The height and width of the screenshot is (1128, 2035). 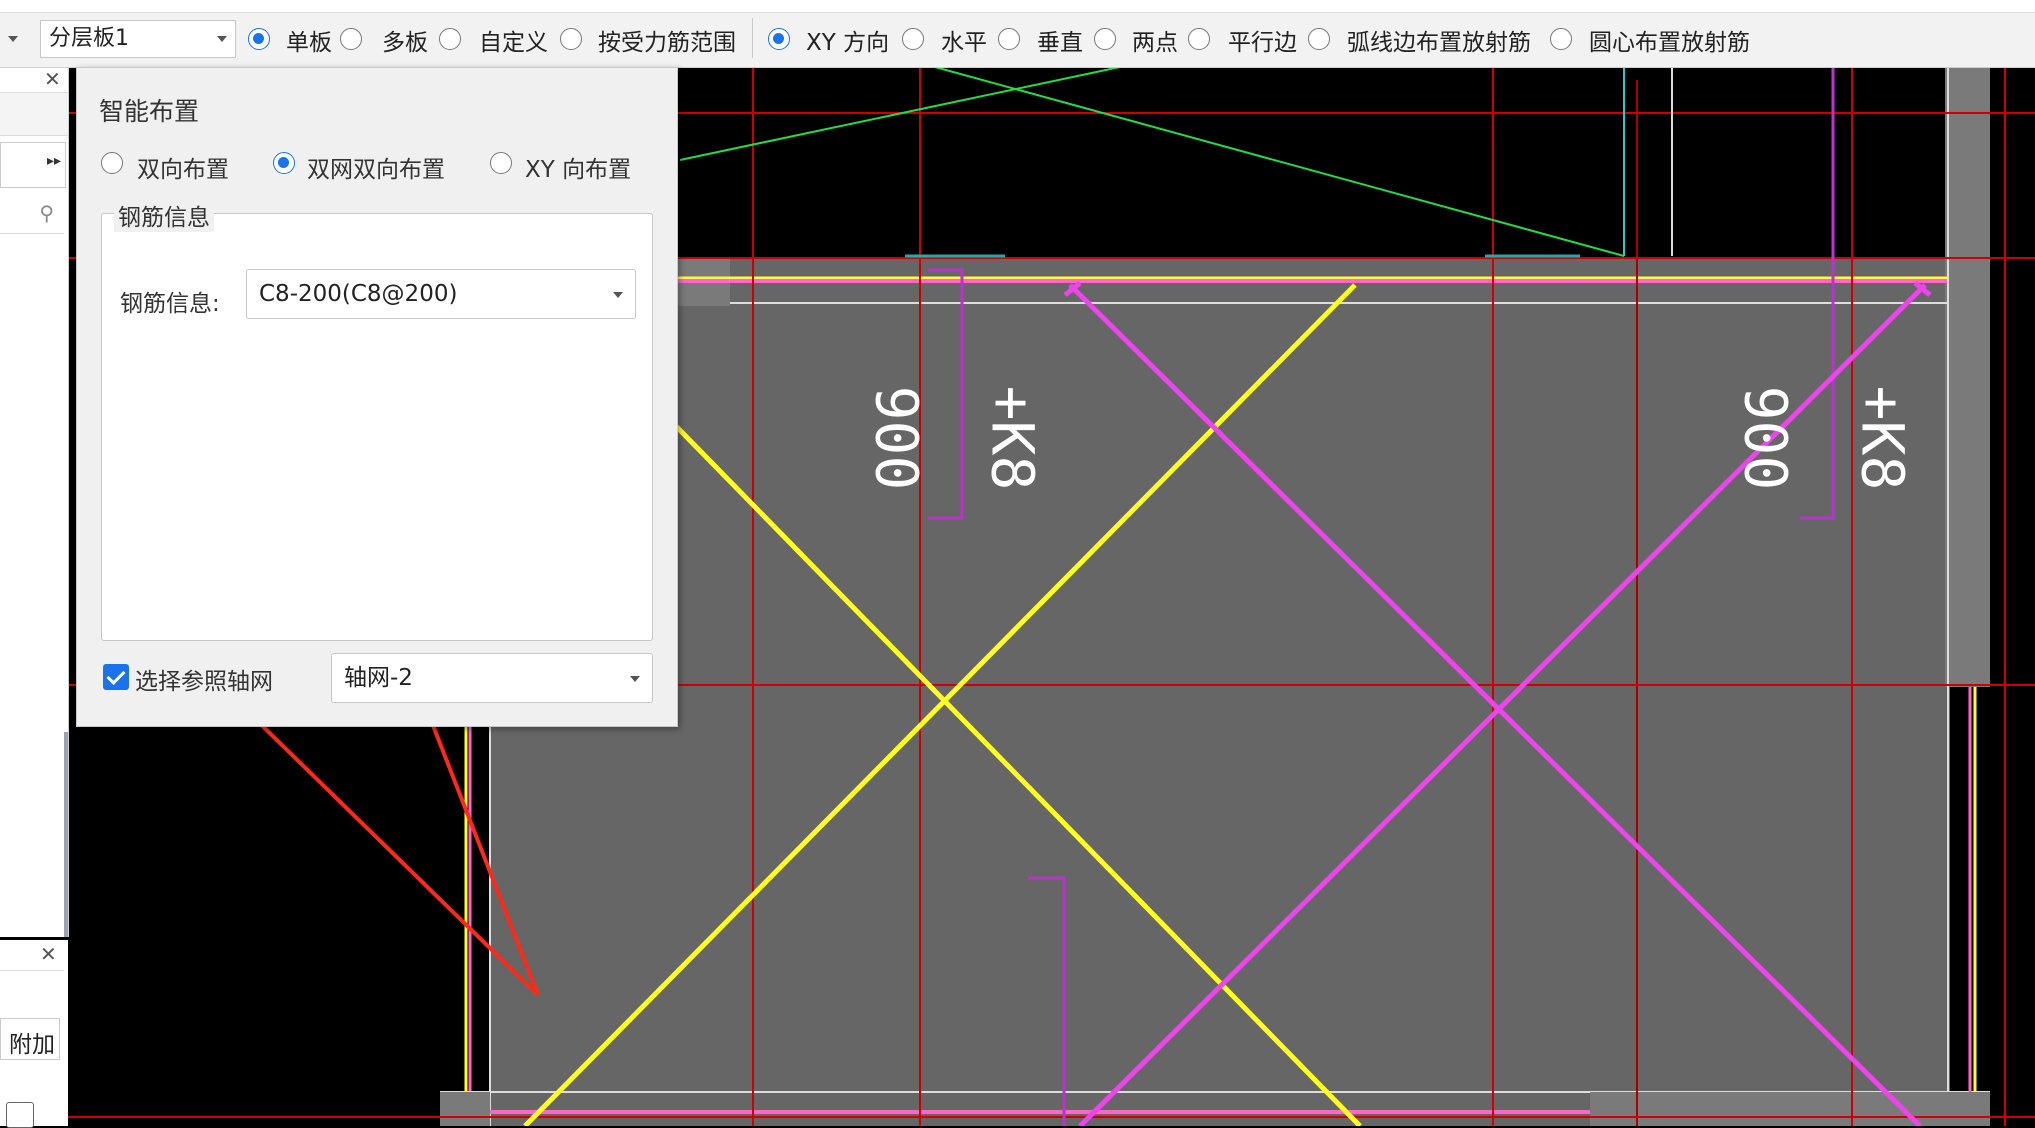 What do you see at coordinates (848, 43) in the screenshot?
I see `label-xy-direction: XY 方向` at bounding box center [848, 43].